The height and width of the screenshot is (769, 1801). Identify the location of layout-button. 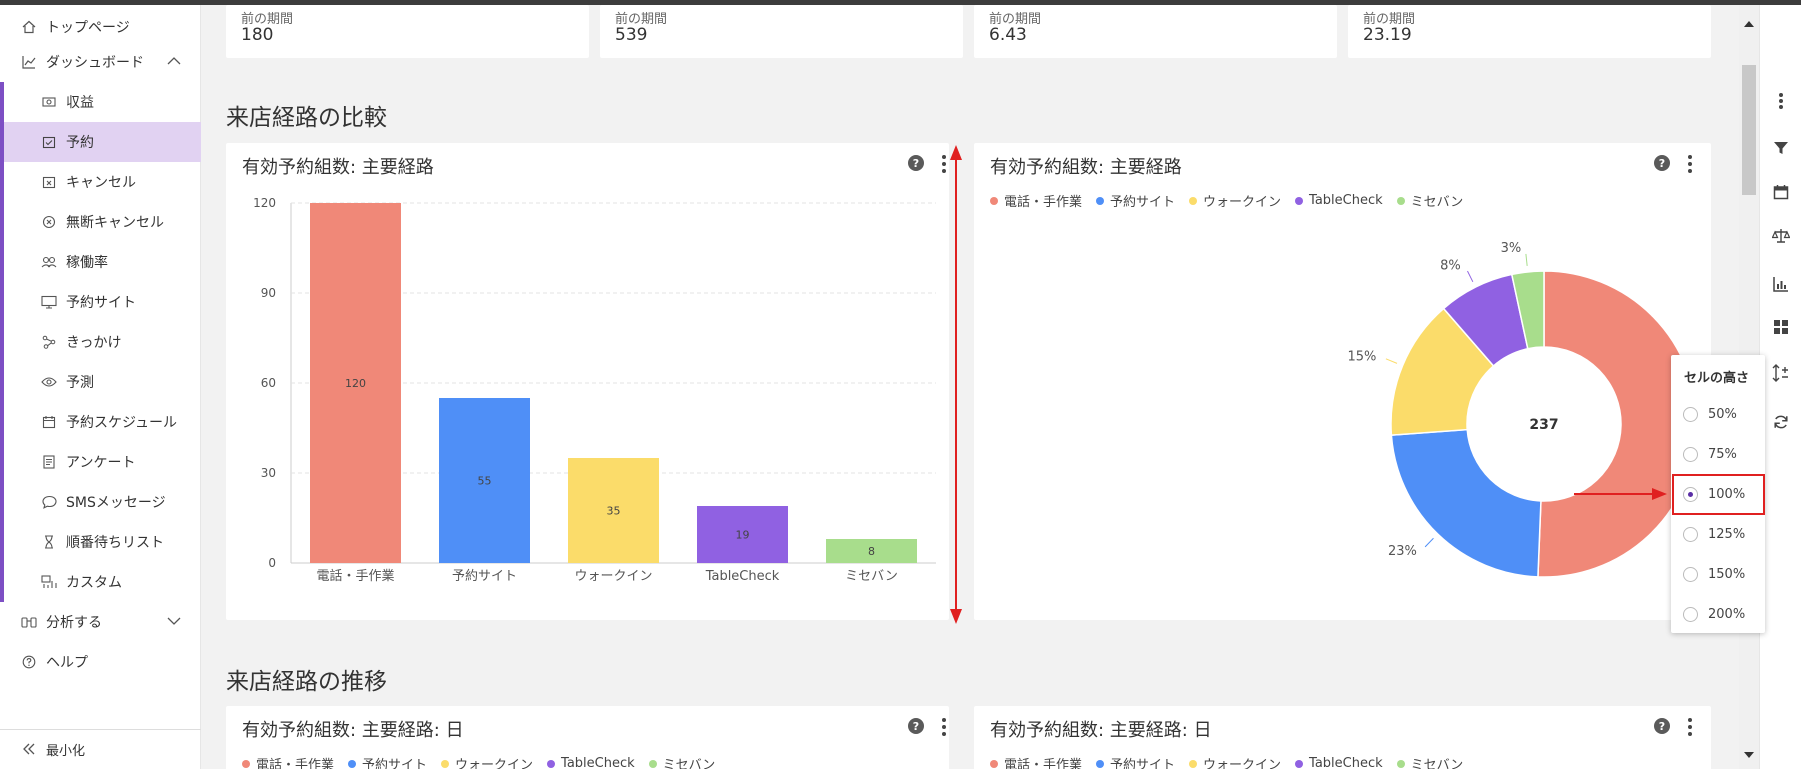
(1780, 327).